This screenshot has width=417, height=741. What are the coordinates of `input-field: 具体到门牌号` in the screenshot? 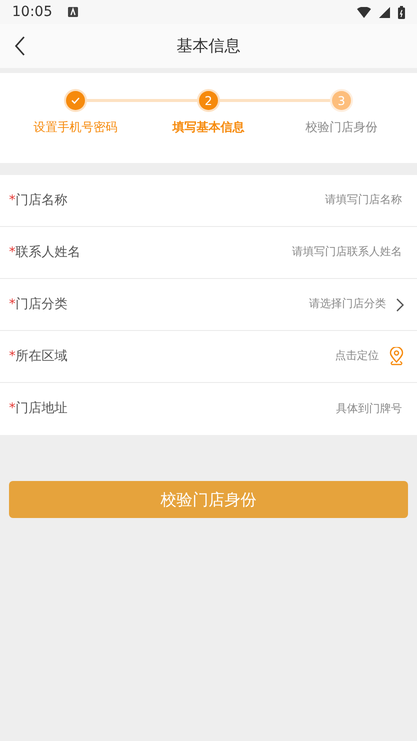 It's located at (240, 409).